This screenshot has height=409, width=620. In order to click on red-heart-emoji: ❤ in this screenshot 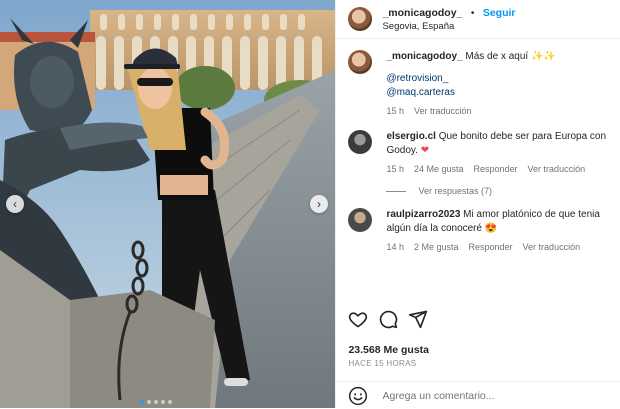, I will do `click(425, 150)`.